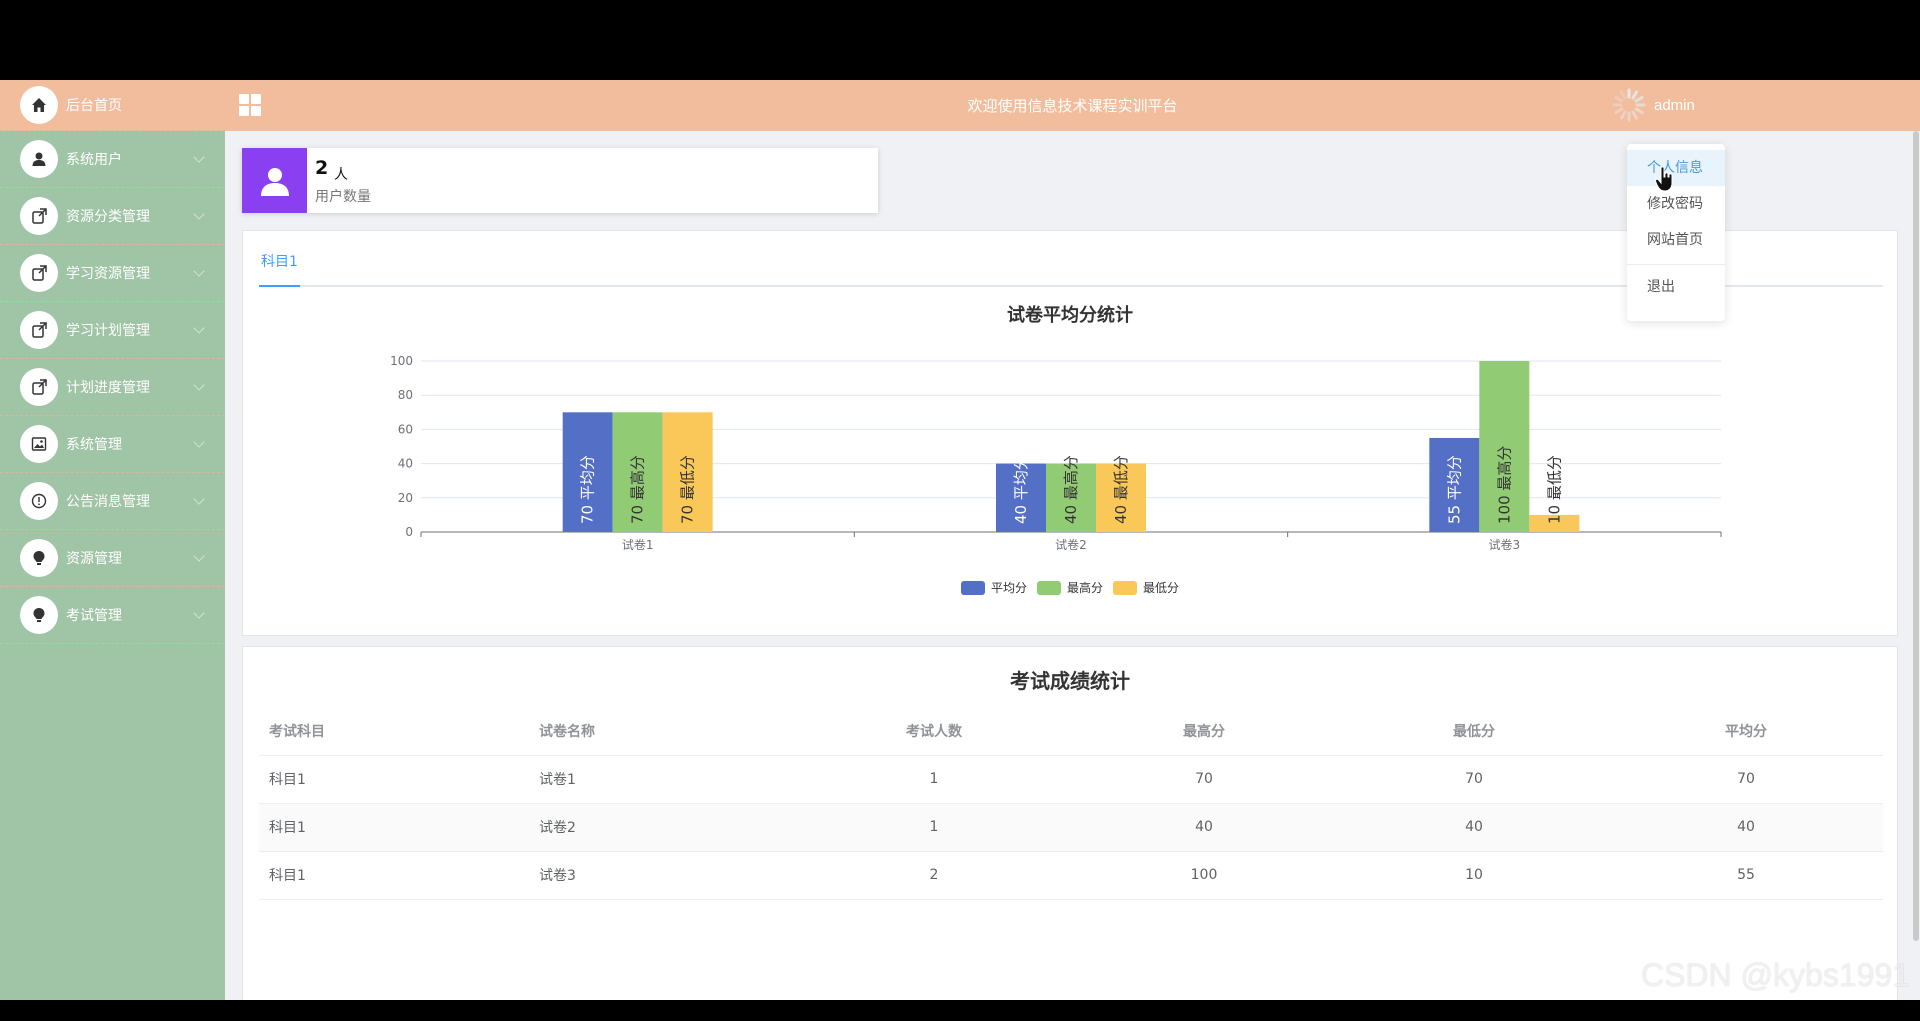 Image resolution: width=1920 pixels, height=1021 pixels. I want to click on menu-item-profile: 个人信息, so click(1676, 168).